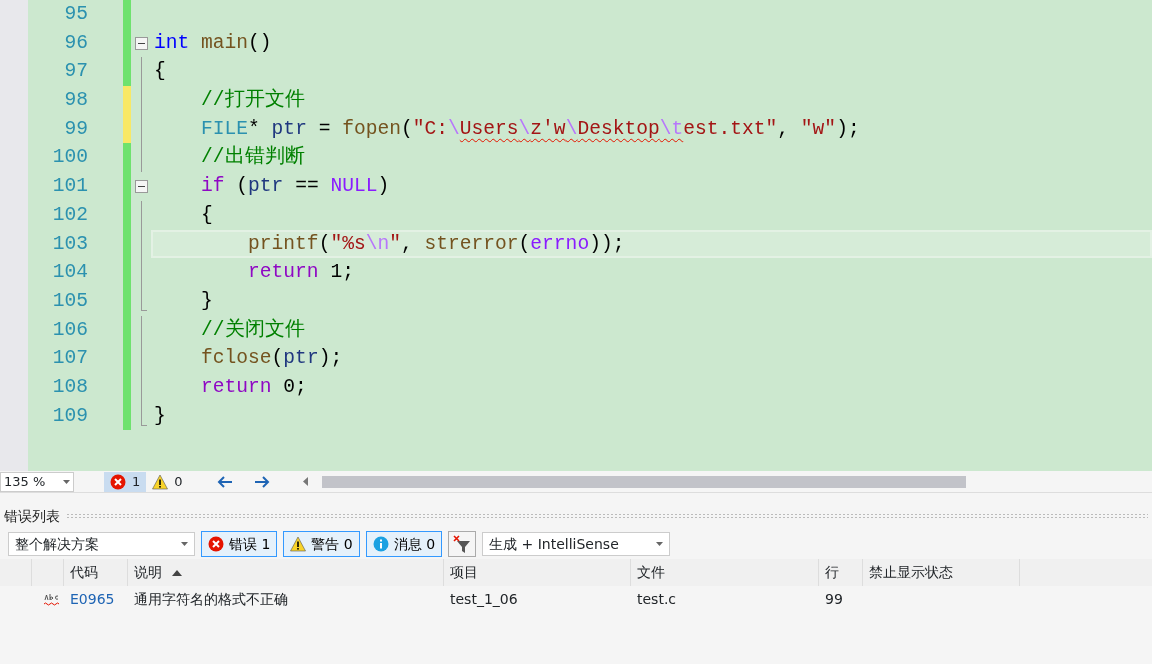 The image size is (1152, 664). I want to click on code-token: int, so click(172, 42).